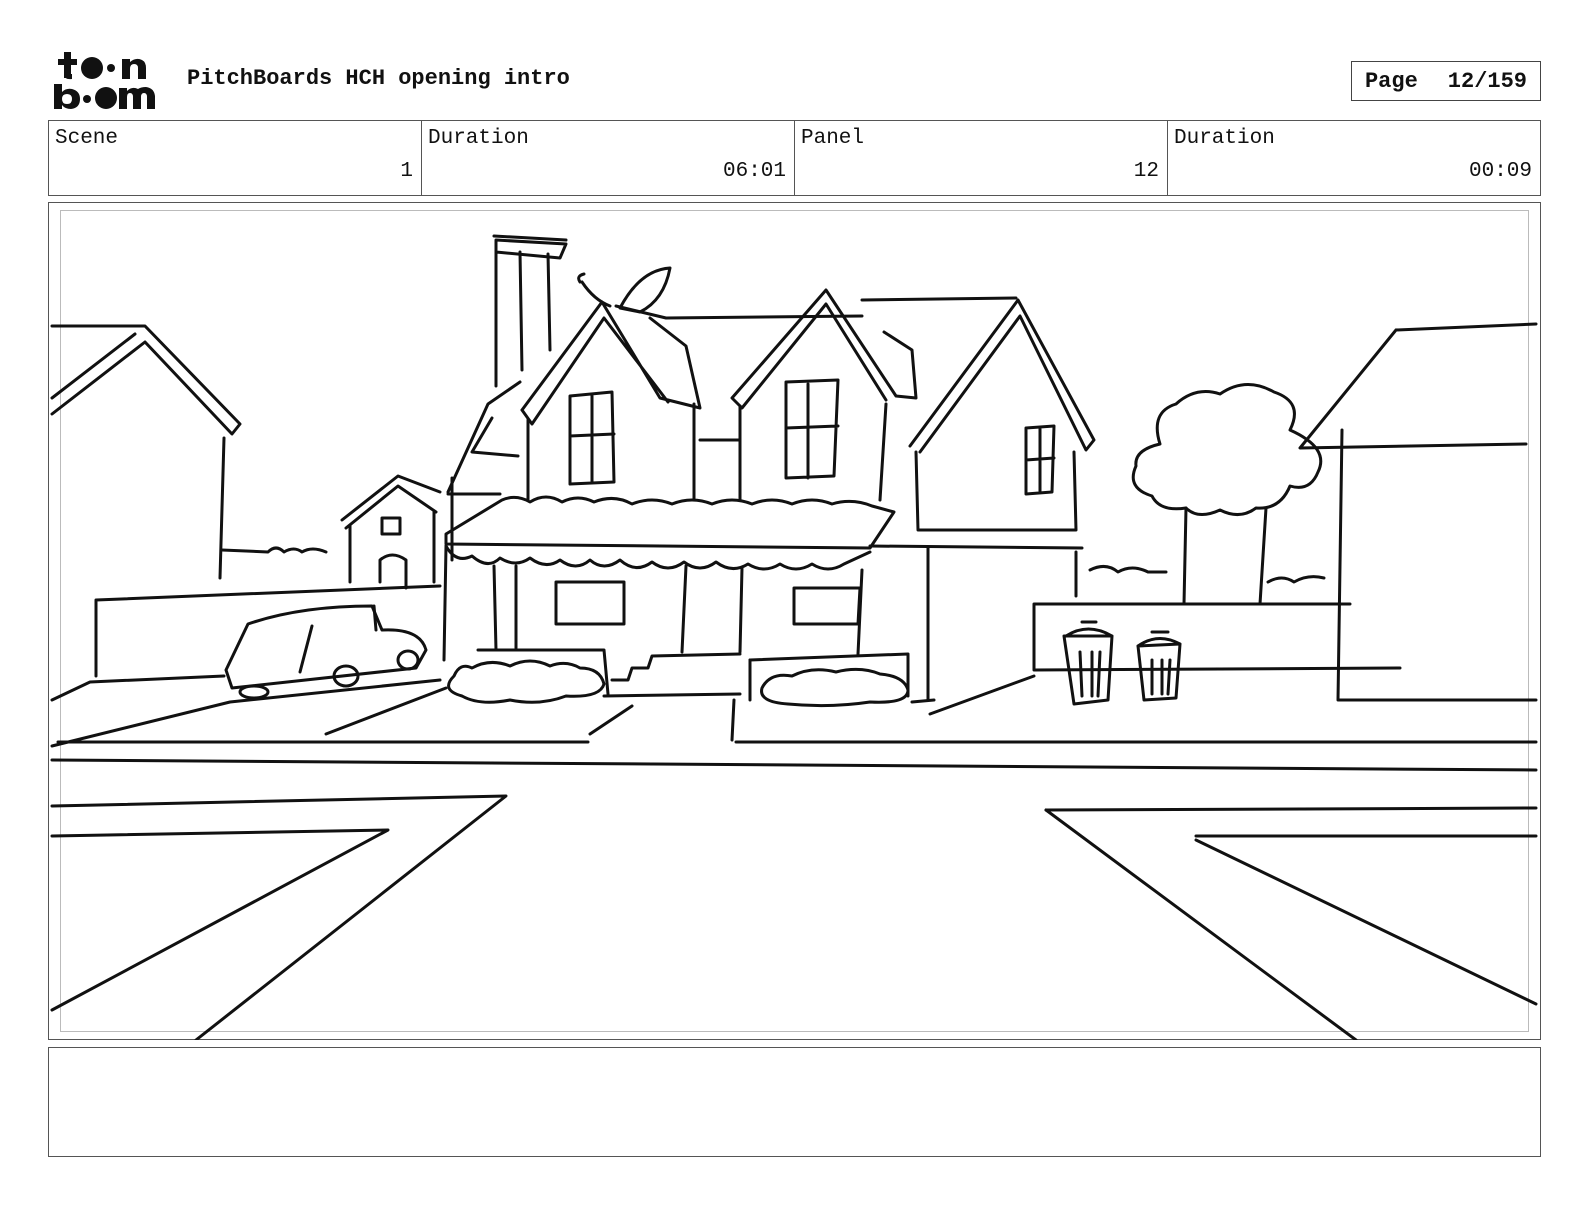  I want to click on small-house-sketch, so click(391, 532).